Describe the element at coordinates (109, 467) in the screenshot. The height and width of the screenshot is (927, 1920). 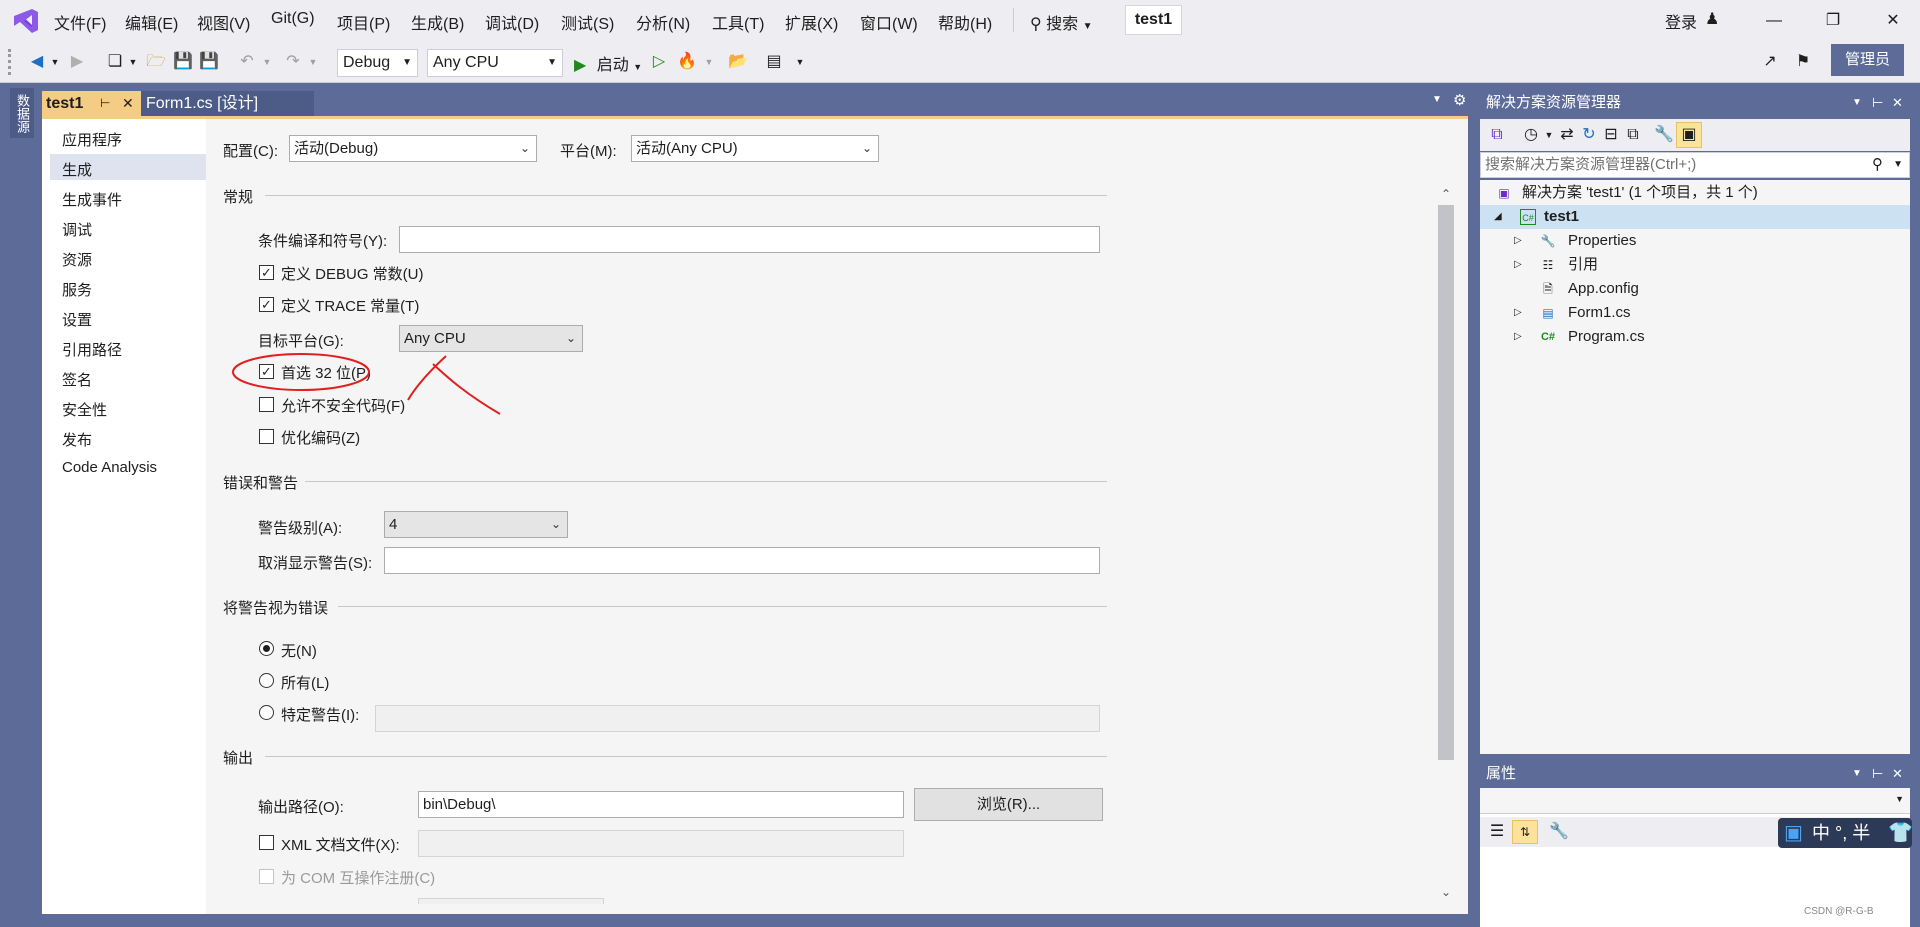
I see `nav-item-code-analysis: Code Analysis` at that location.